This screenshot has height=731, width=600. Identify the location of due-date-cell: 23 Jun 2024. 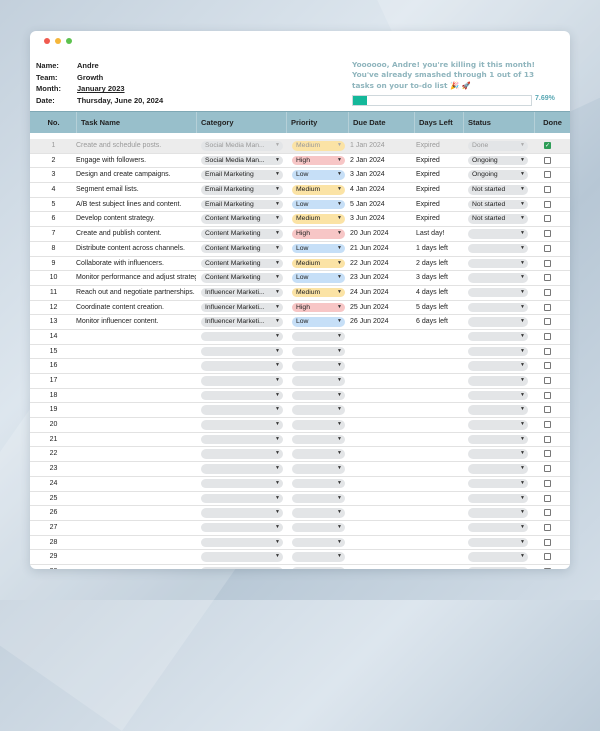
(380, 278).